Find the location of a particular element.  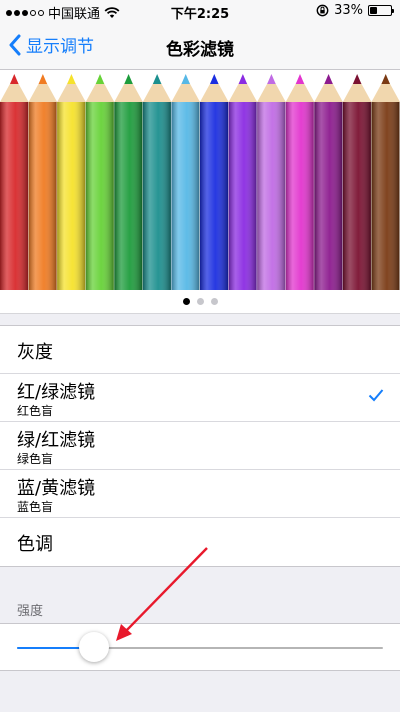

battery-area: 33% is located at coordinates (355, 10).